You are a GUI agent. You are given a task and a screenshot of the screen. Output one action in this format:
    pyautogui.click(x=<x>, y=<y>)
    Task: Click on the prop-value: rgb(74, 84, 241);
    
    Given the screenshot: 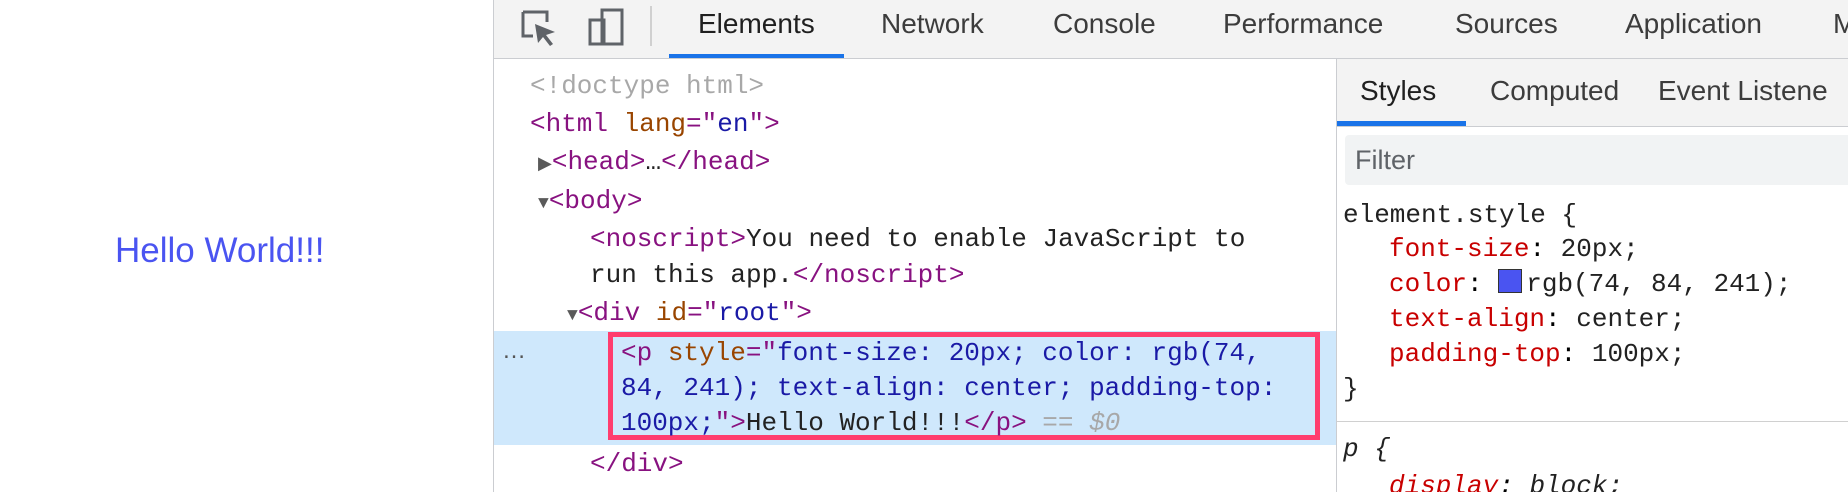 What is the action you would take?
    pyautogui.click(x=1659, y=284)
    